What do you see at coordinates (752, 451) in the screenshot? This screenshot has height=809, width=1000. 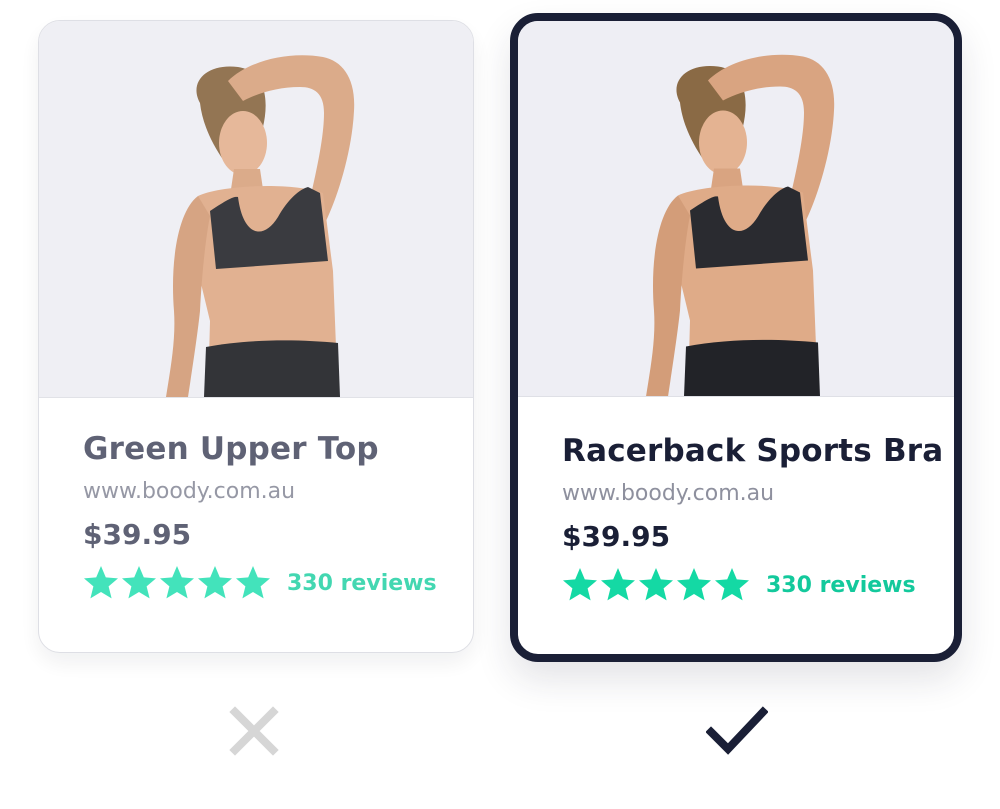 I see `product-title: Racerback Sports Bra` at bounding box center [752, 451].